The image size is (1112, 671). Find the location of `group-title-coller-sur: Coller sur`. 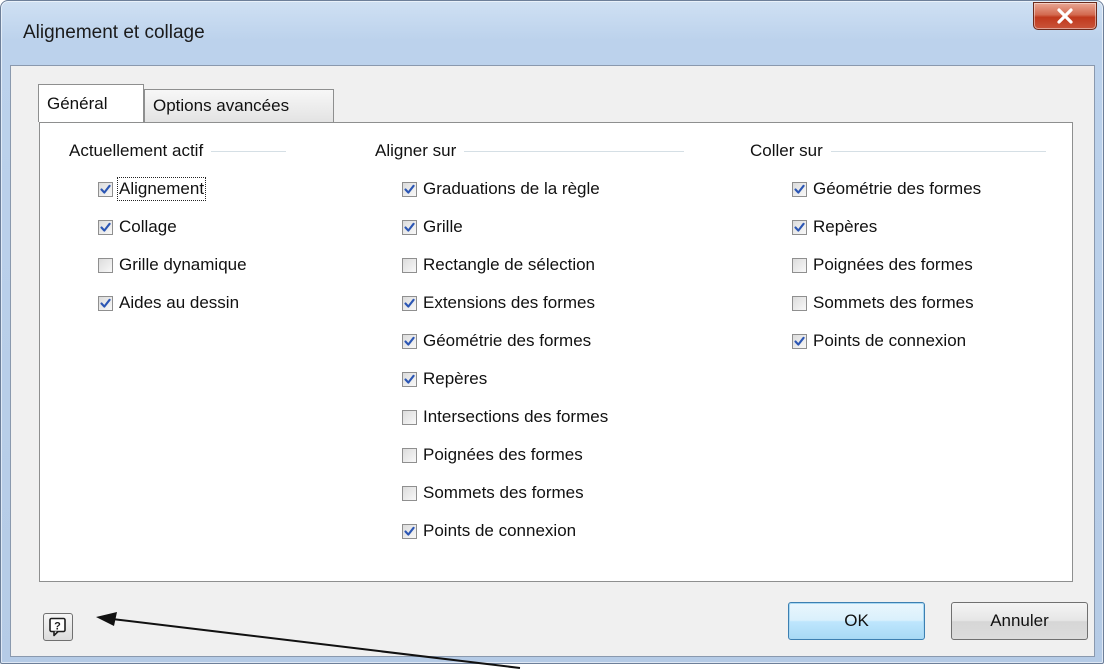

group-title-coller-sur: Coller sur is located at coordinates (898, 151).